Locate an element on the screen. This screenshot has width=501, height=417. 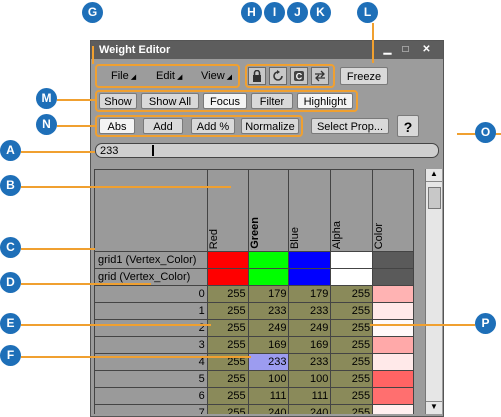
close-icon: ✕ is located at coordinates (426, 50).